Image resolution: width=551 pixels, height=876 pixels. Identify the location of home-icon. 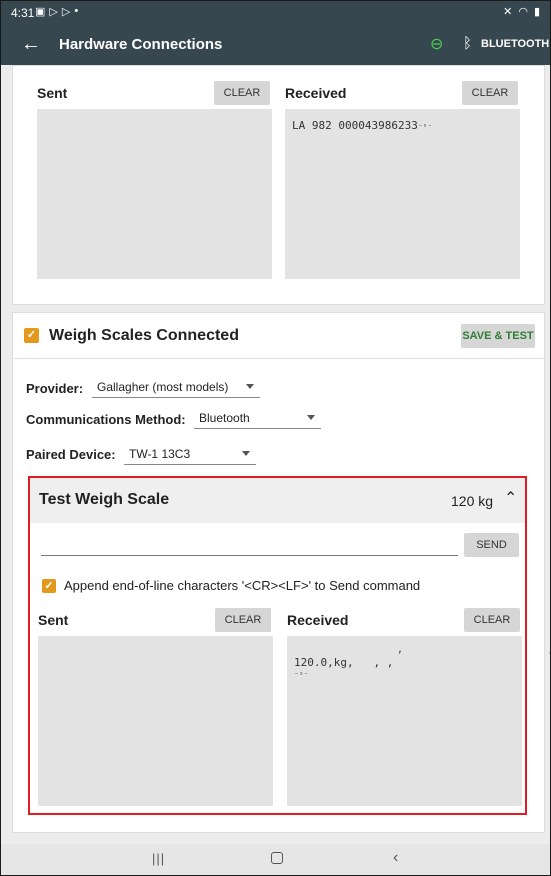
(277, 858).